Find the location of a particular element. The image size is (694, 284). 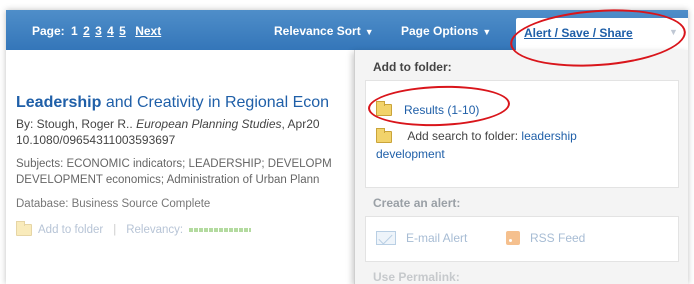

next-page-link: Next is located at coordinates (148, 31).